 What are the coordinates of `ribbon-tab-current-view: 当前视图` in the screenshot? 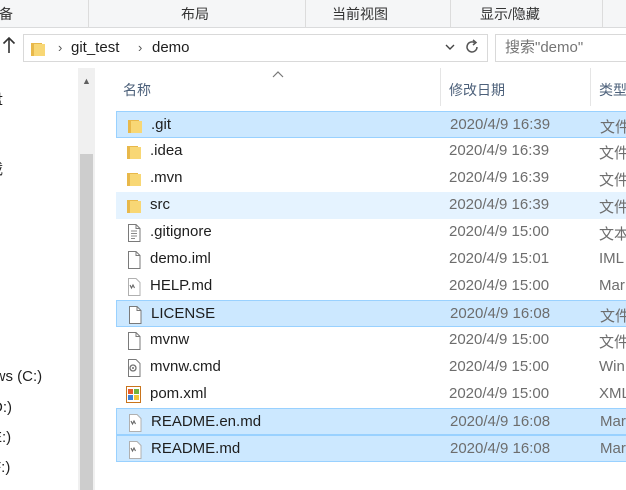 It's located at (360, 14).